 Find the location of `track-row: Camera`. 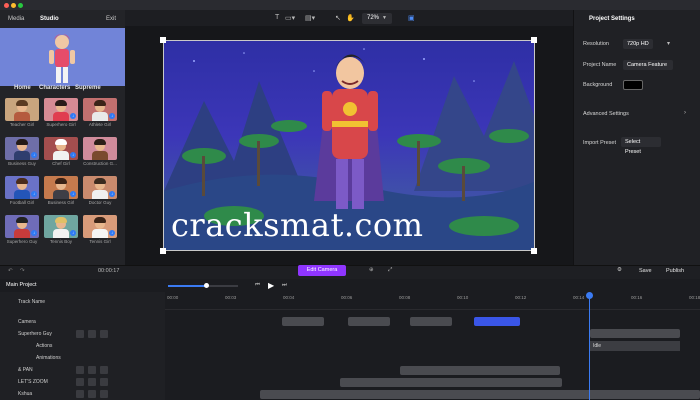

track-row: Camera is located at coordinates (82, 322).